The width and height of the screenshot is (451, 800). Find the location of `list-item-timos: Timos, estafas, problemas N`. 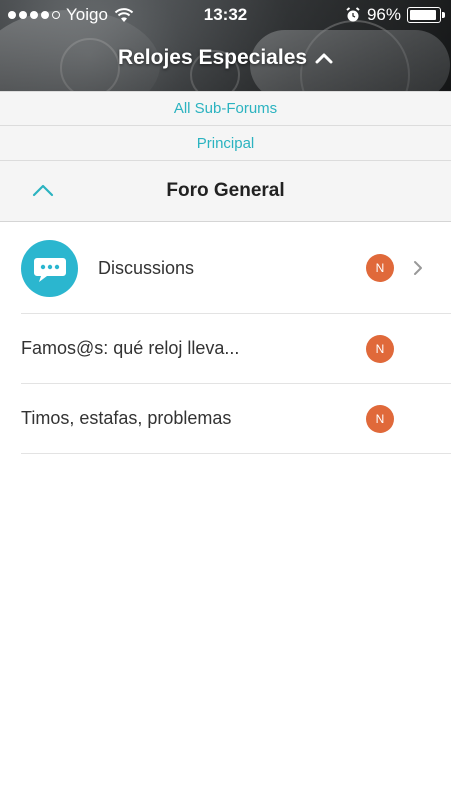

list-item-timos: Timos, estafas, problemas N is located at coordinates (236, 419).